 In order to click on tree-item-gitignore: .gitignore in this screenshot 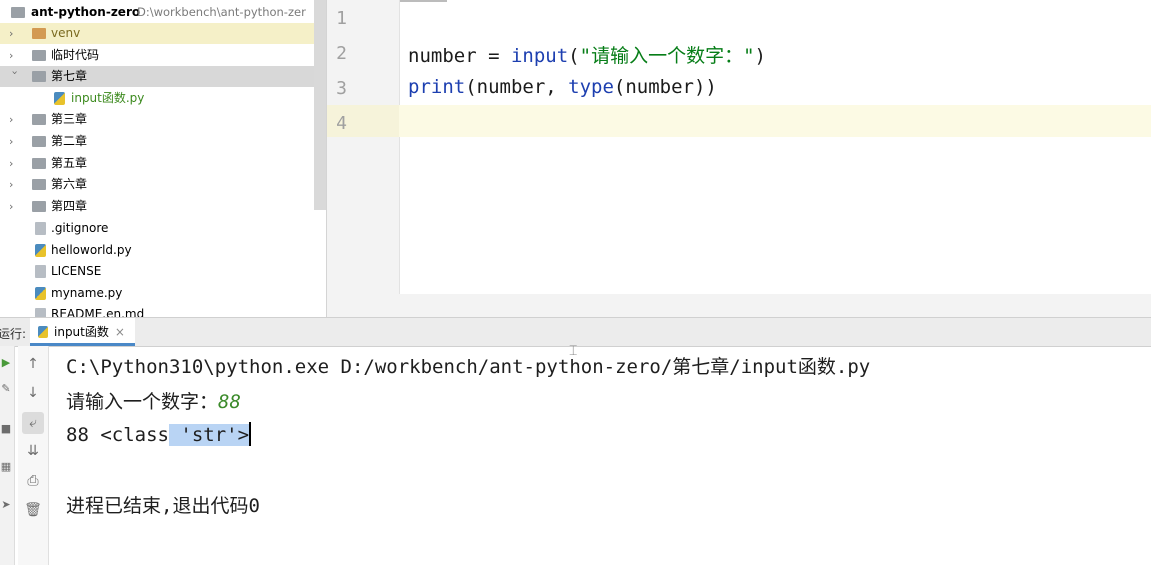, I will do `click(157, 228)`.